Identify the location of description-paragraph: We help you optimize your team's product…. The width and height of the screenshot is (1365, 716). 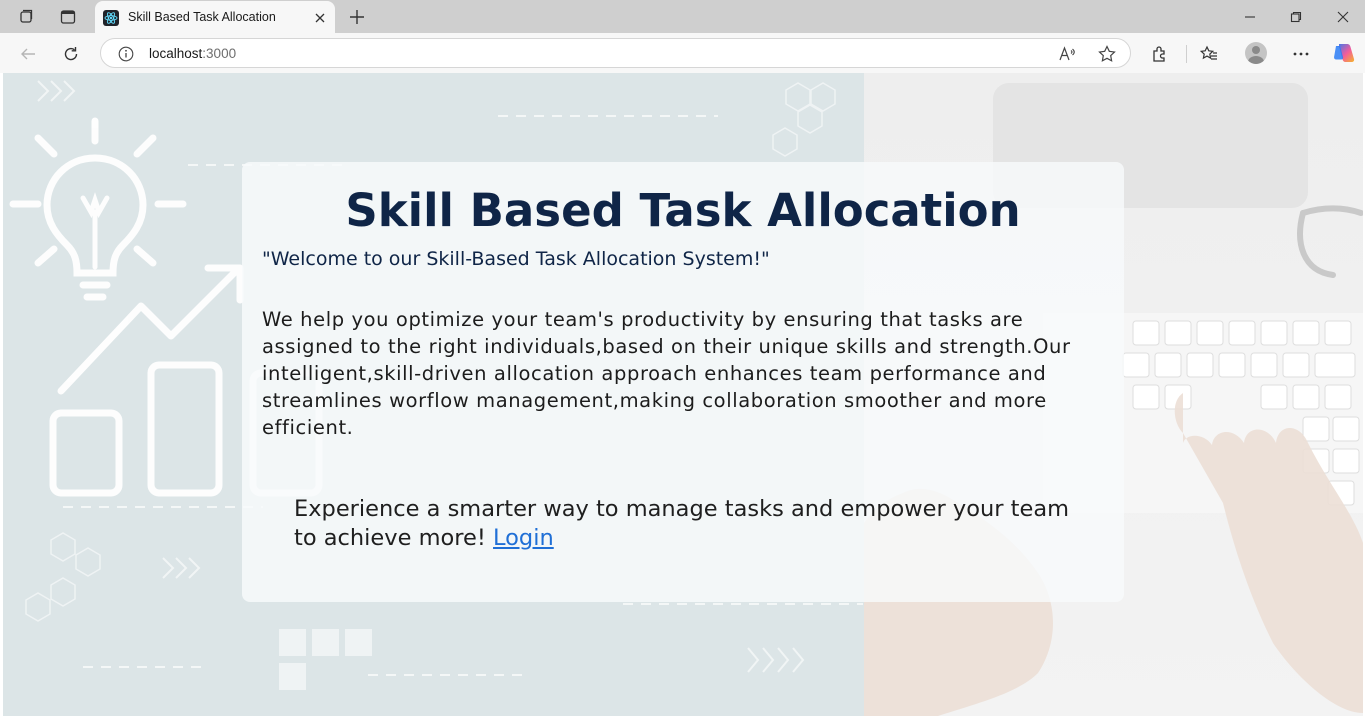
(666, 373).